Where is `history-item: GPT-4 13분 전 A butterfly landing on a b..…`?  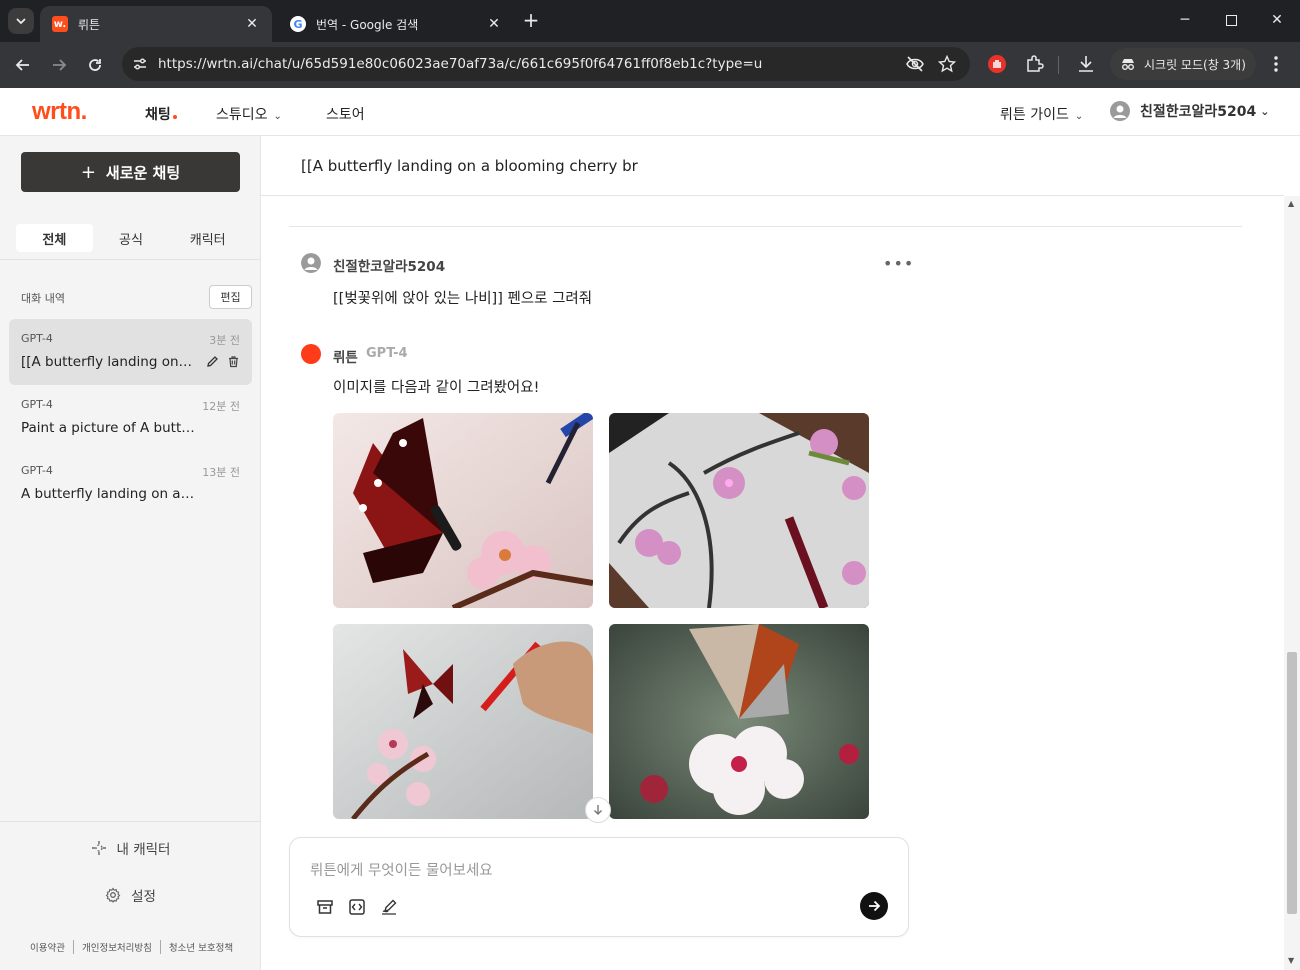
history-item: GPT-4 13분 전 A butterfly landing on a b..… is located at coordinates (130, 484).